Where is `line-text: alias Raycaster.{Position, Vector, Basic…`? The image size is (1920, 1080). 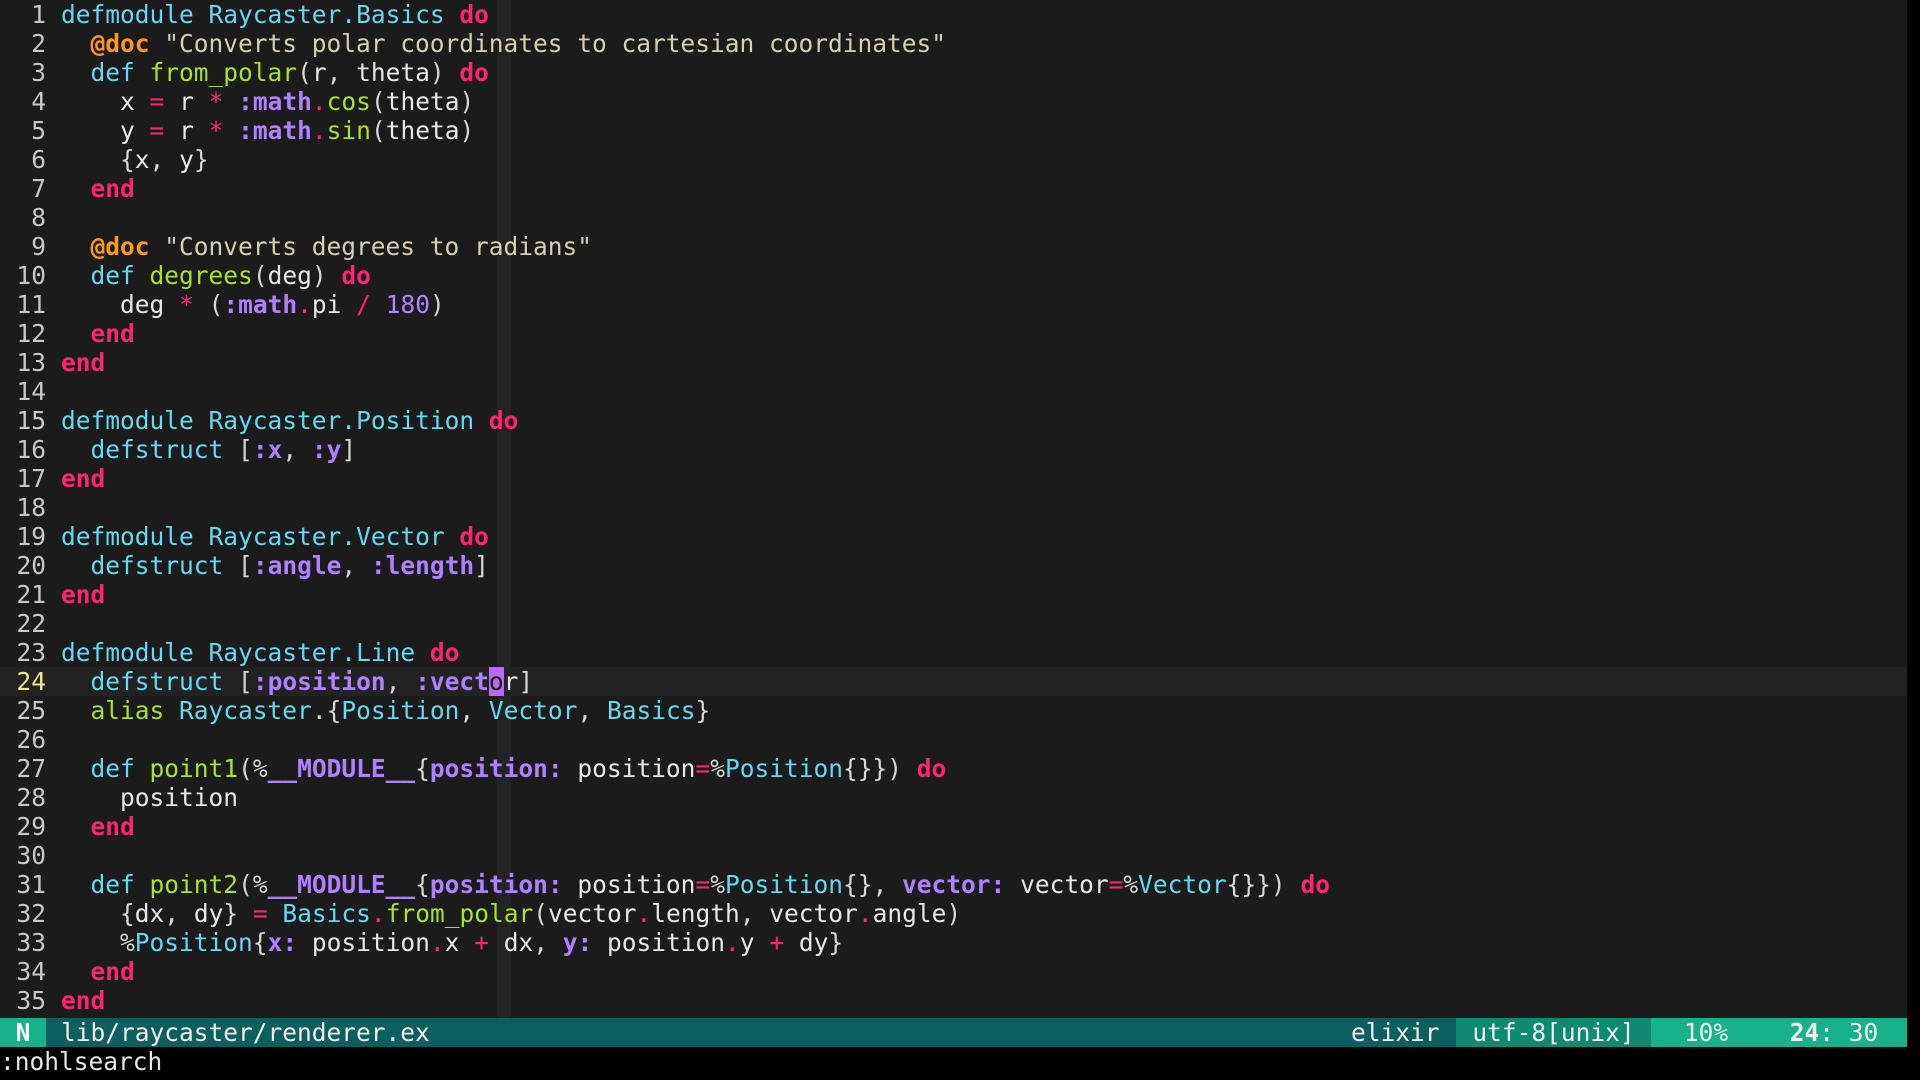
line-text: alias Raycaster.{Position, Vector, Basic… is located at coordinates (400, 710).